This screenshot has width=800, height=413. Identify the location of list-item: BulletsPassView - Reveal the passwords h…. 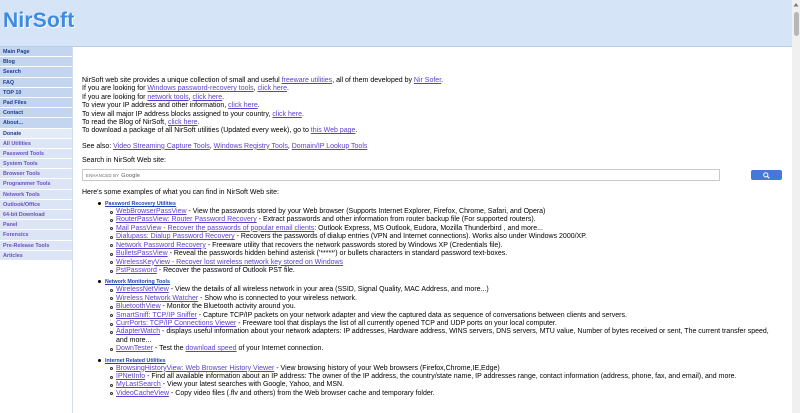
(446, 254).